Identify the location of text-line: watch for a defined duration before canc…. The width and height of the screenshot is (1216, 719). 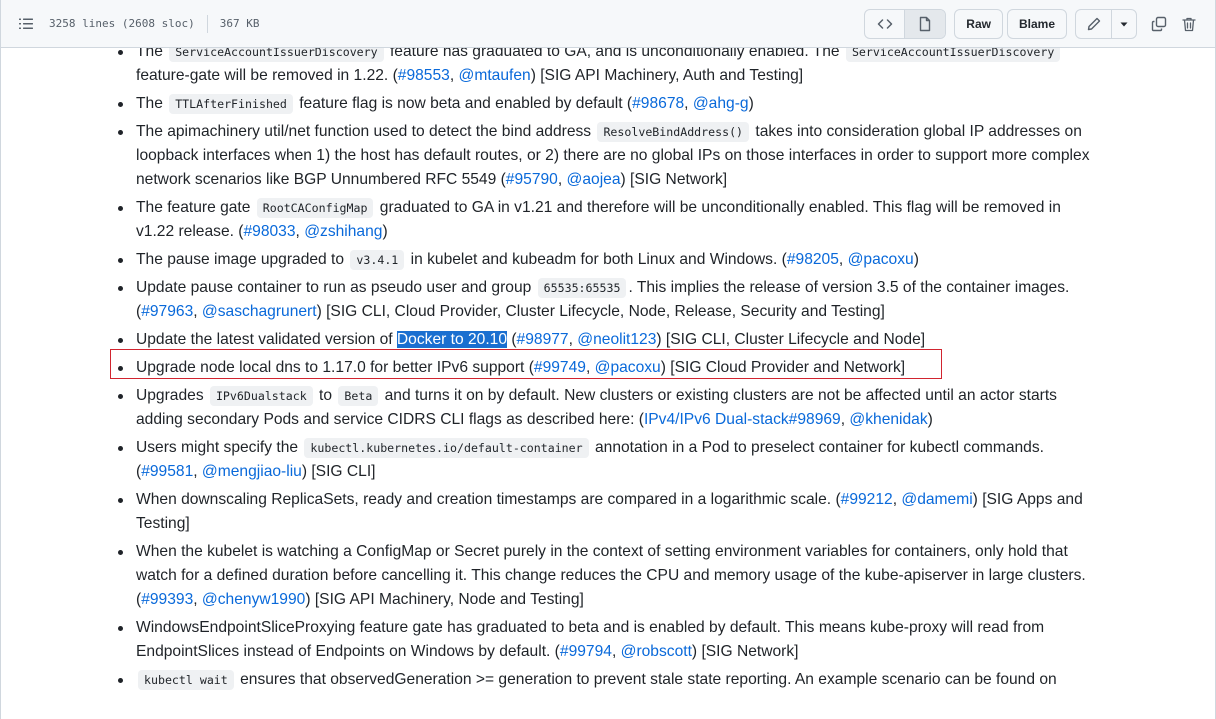
(631, 576).